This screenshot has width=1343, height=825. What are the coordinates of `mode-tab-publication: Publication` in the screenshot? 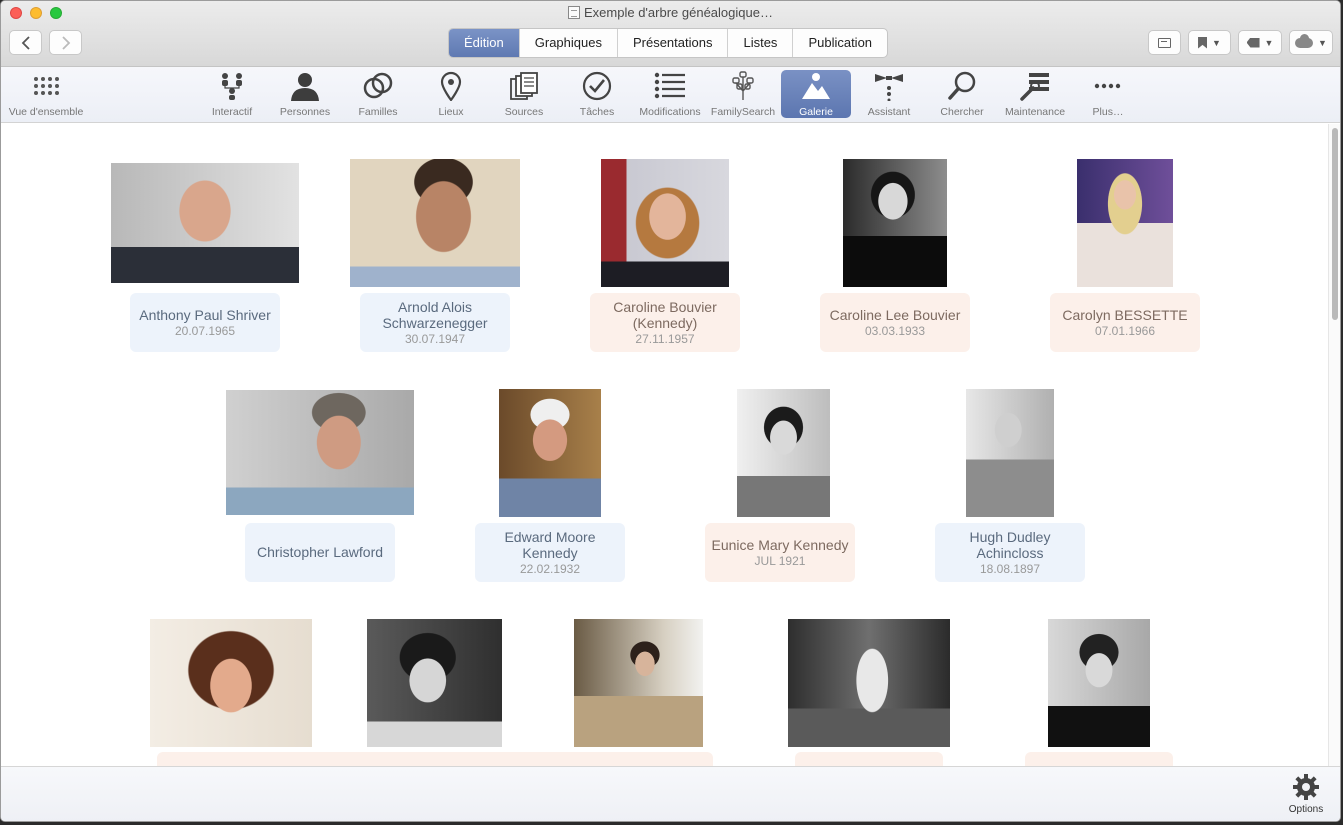 It's located at (840, 43).